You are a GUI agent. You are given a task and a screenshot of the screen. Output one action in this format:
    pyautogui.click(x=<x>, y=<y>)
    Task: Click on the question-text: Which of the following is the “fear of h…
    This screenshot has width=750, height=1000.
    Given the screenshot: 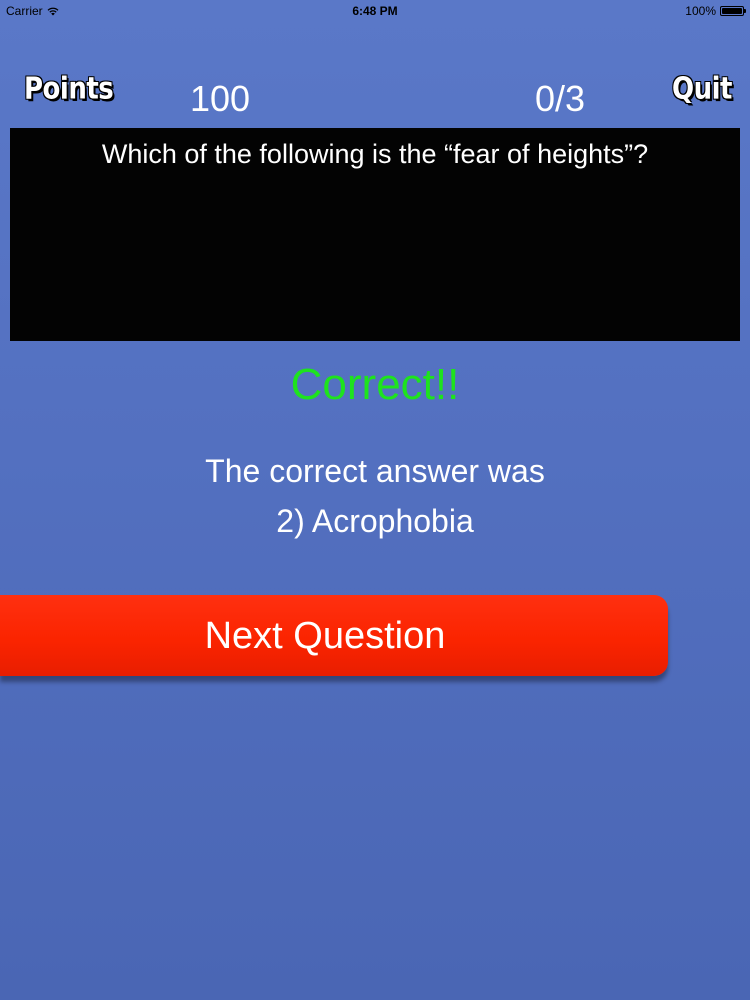 What is the action you would take?
    pyautogui.click(x=375, y=154)
    